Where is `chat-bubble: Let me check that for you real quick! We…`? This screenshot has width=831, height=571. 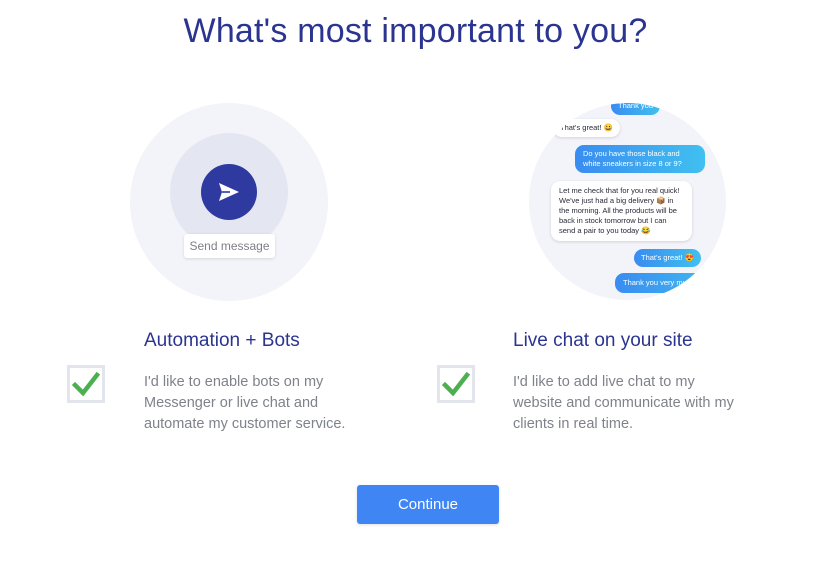
chat-bubble: Let me check that for you real quick! We… is located at coordinates (621, 211).